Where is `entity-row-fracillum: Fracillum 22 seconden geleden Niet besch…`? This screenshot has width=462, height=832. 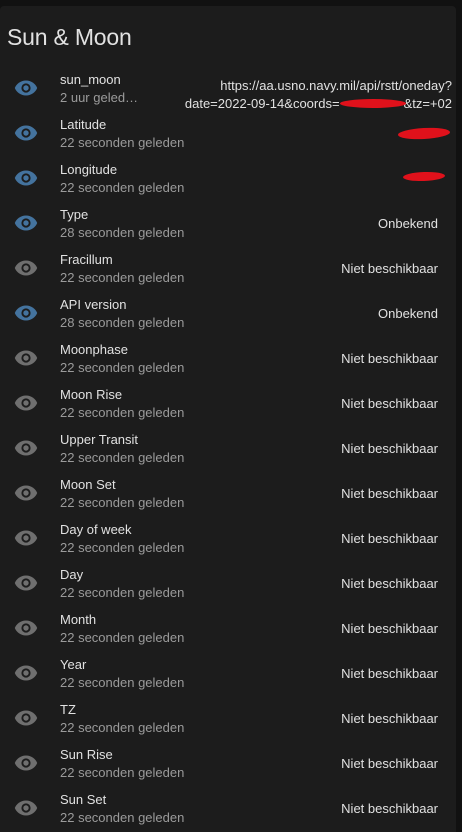
entity-row-fracillum: Fracillum 22 seconden geleden Niet besch… is located at coordinates (228, 268).